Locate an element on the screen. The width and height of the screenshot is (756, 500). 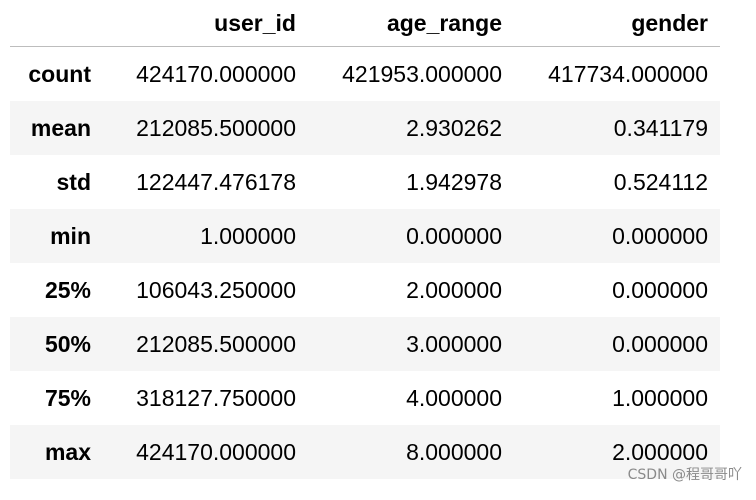
cell-25-user-id: 106043.250000 is located at coordinates (216, 289).